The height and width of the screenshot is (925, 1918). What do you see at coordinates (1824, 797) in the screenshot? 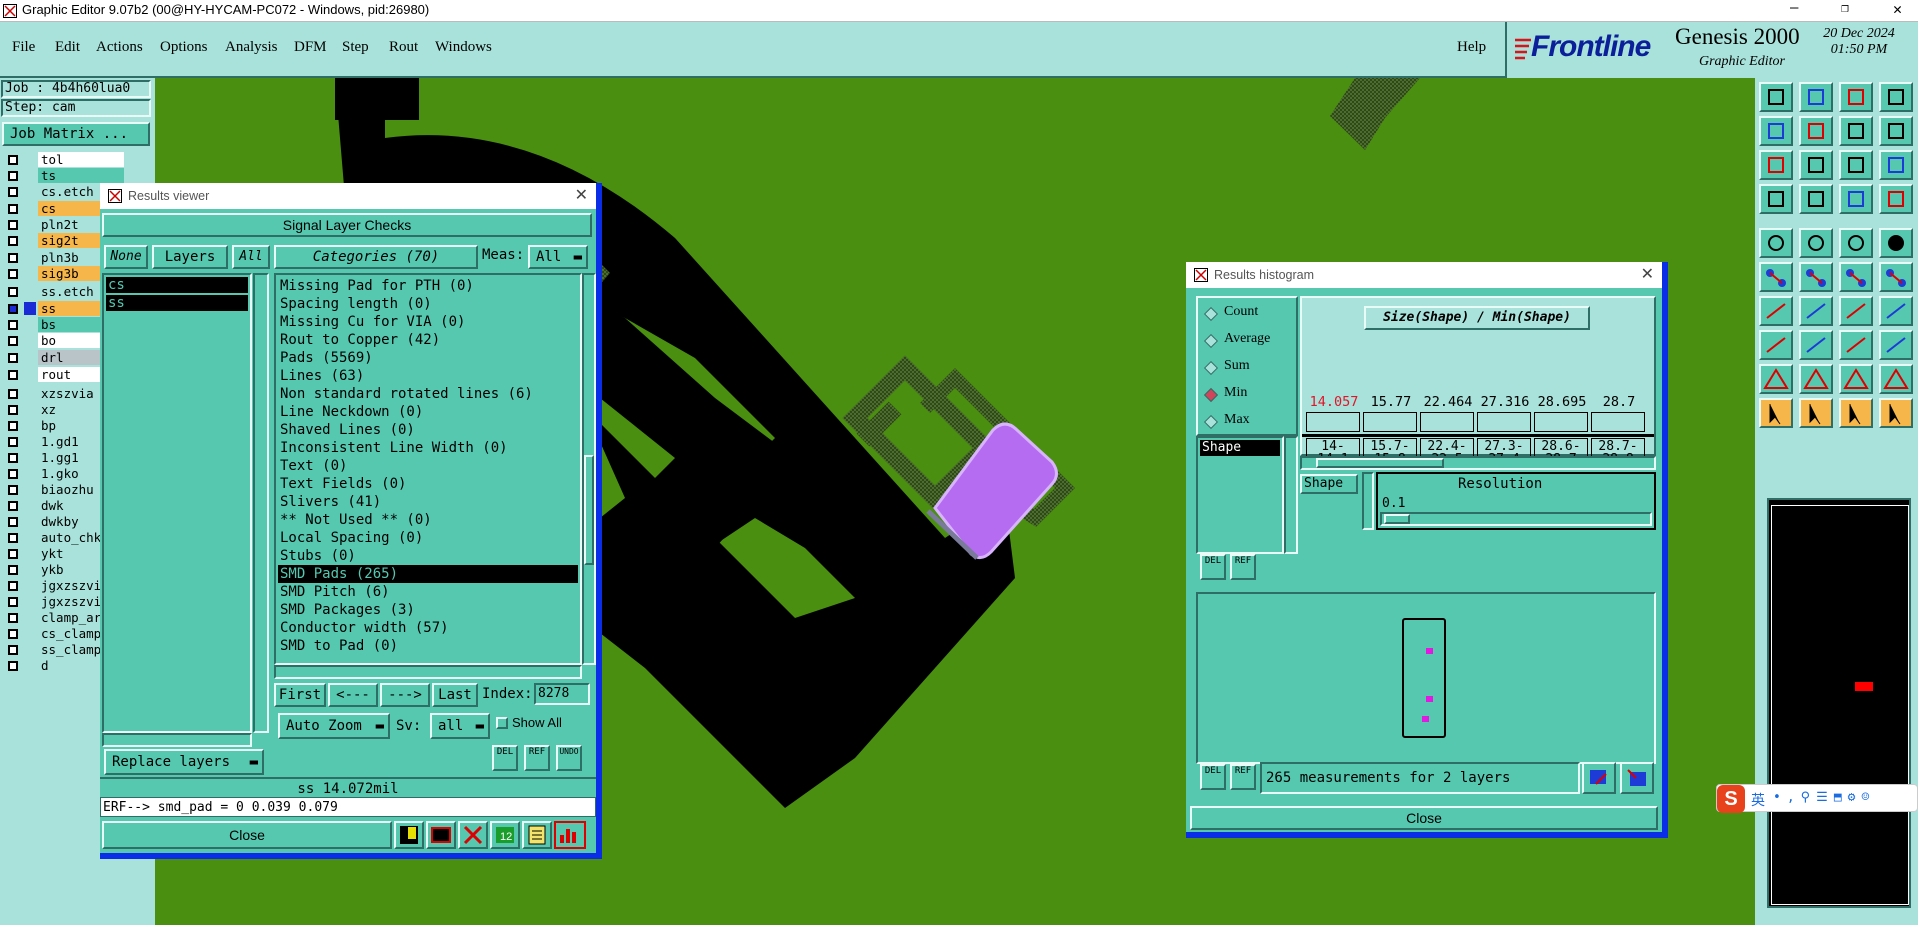
I see `ime-tool-icons: •,⚲☰⬒⚙☺` at bounding box center [1824, 797].